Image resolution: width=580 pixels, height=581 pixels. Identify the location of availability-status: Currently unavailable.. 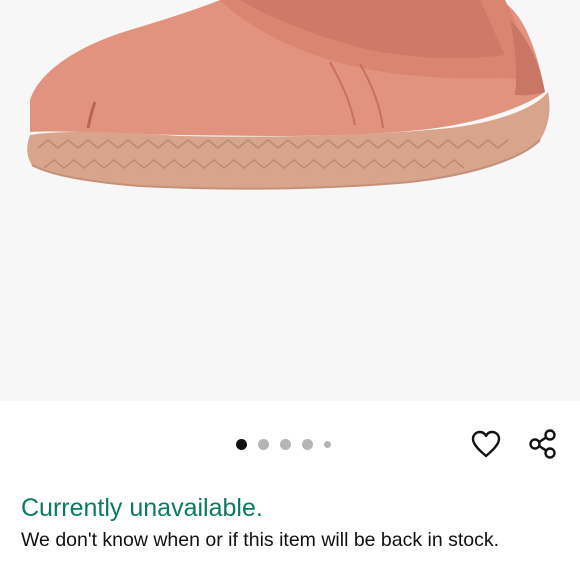
(142, 508).